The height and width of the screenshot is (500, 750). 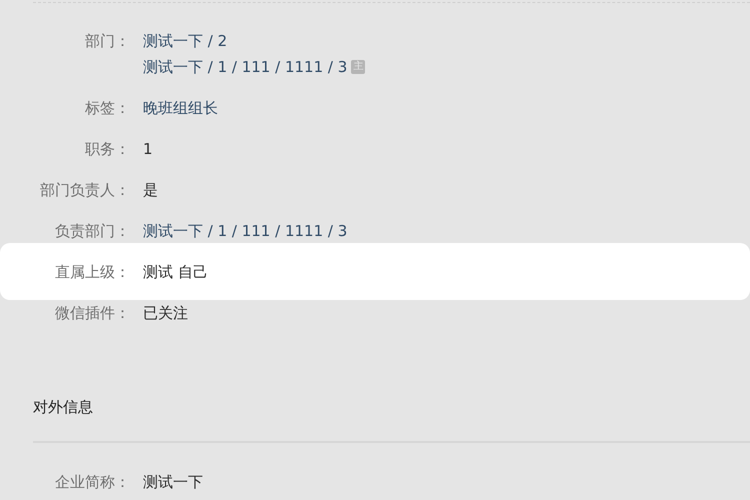 What do you see at coordinates (148, 149) in the screenshot?
I see `field-value: 1` at bounding box center [148, 149].